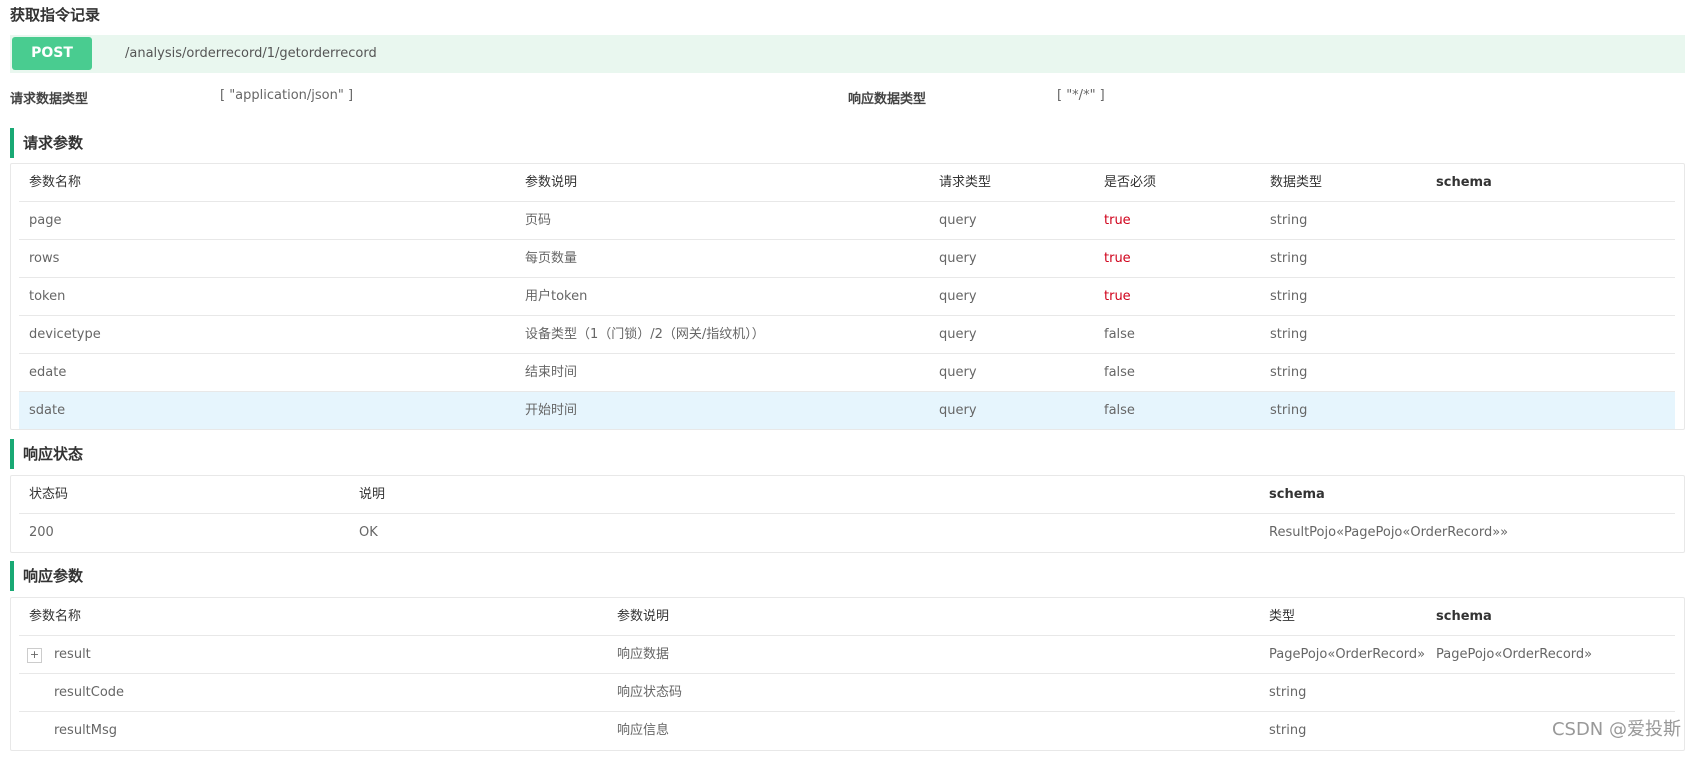 The width and height of the screenshot is (1695, 759). I want to click on table-header: 状态码 说明 schema, so click(847, 495).